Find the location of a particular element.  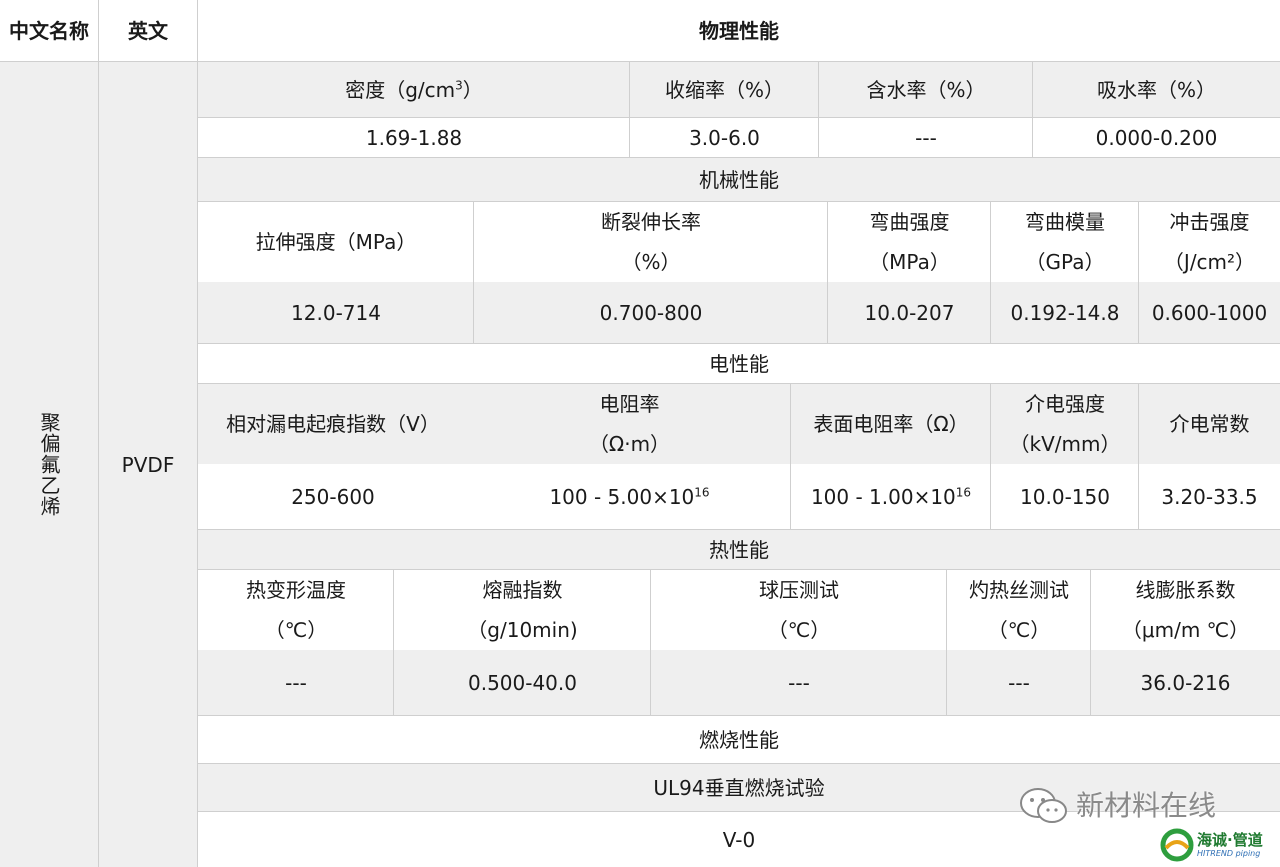

surface-resistivity-value: 100 - 1.00×1016 is located at coordinates (891, 497).